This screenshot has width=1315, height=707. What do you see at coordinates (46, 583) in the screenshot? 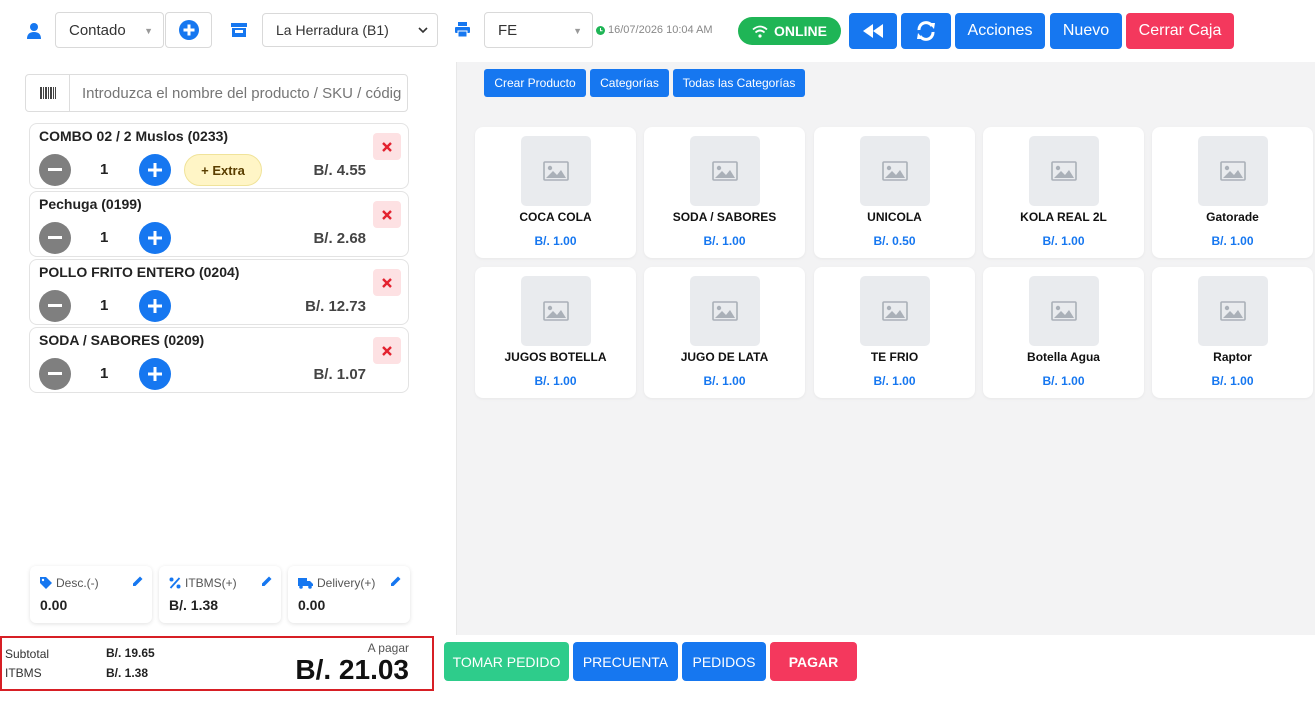
I see `tag-icon` at bounding box center [46, 583].